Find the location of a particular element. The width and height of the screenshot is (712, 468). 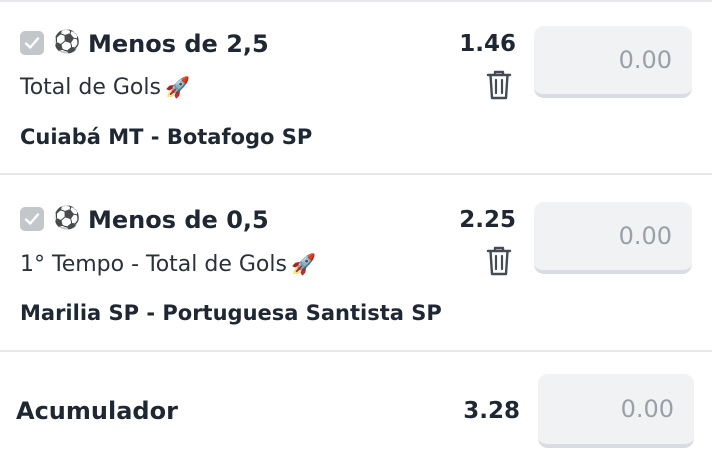

accumulator-stake-input is located at coordinates (616, 411).